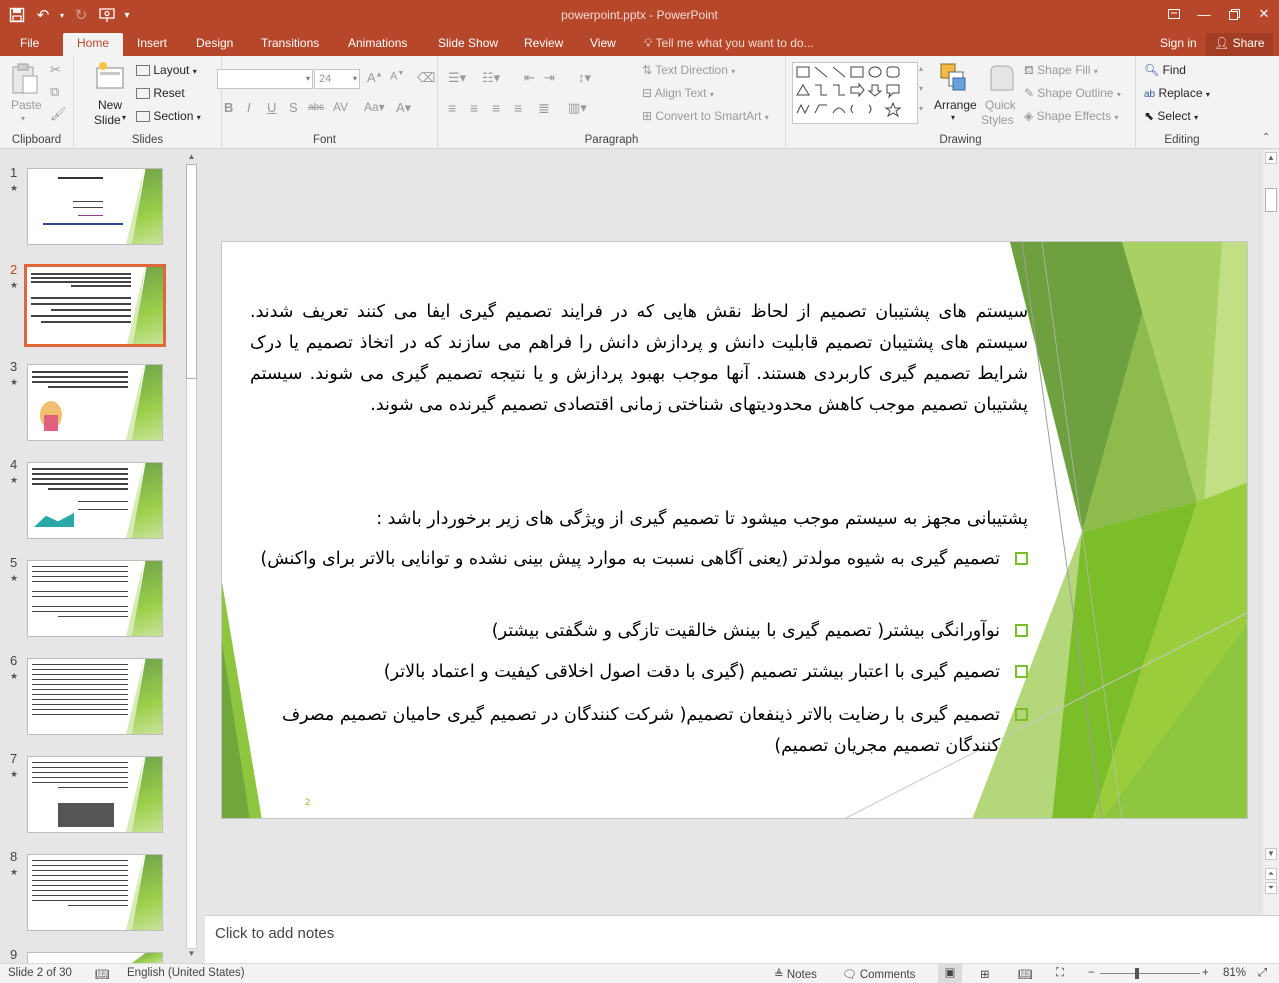 The height and width of the screenshot is (983, 1279). I want to click on quick-styles-label-2: Styles, so click(997, 120).